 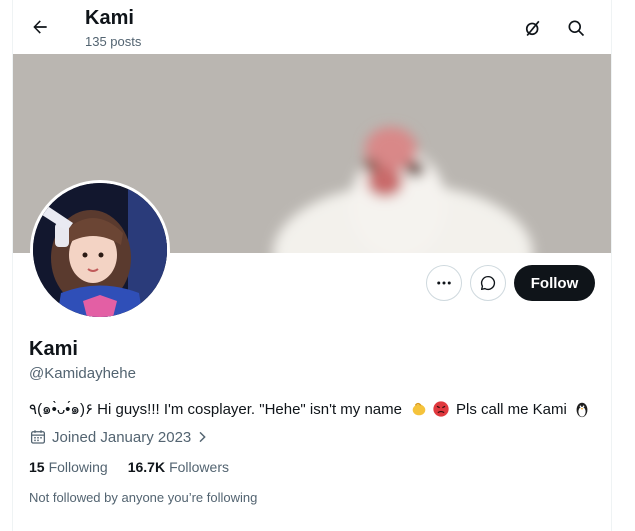 What do you see at coordinates (312, 27) in the screenshot?
I see `top-bar: Kami 135 posts` at bounding box center [312, 27].